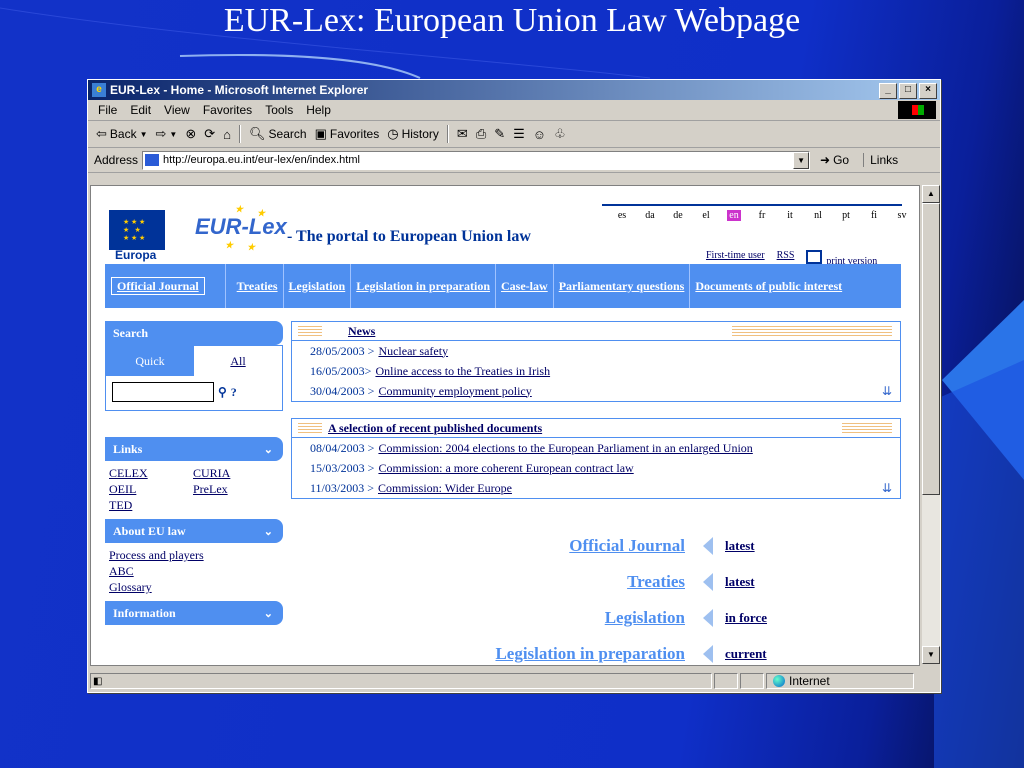 The image size is (1024, 768). What do you see at coordinates (194, 531) in the screenshot?
I see `about-panel-header: About EU law ⌄` at bounding box center [194, 531].